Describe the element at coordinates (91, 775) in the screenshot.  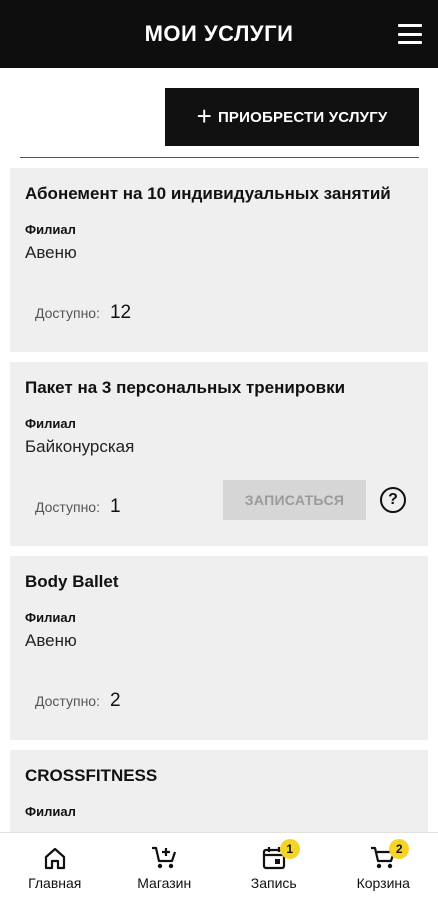
I see `service-title: CROSSFITNESS` at that location.